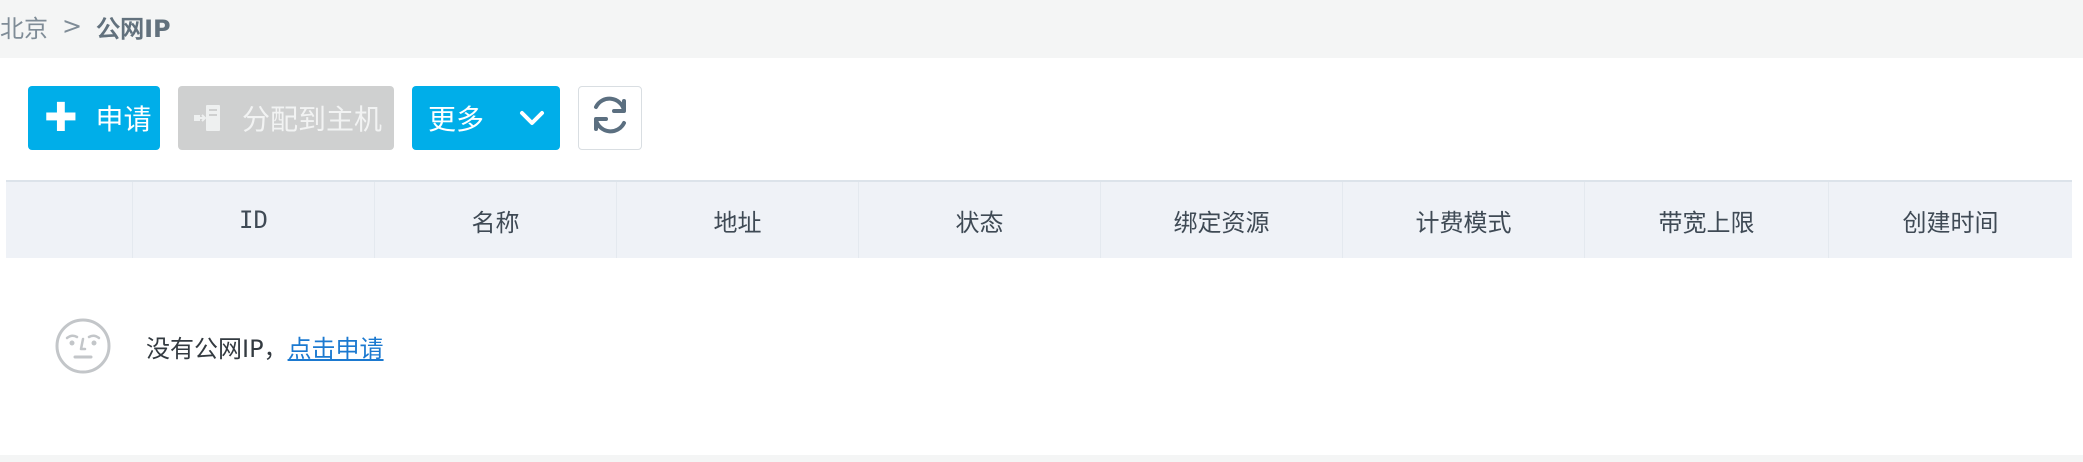  Describe the element at coordinates (69, 220) in the screenshot. I see `column-header-select` at that location.